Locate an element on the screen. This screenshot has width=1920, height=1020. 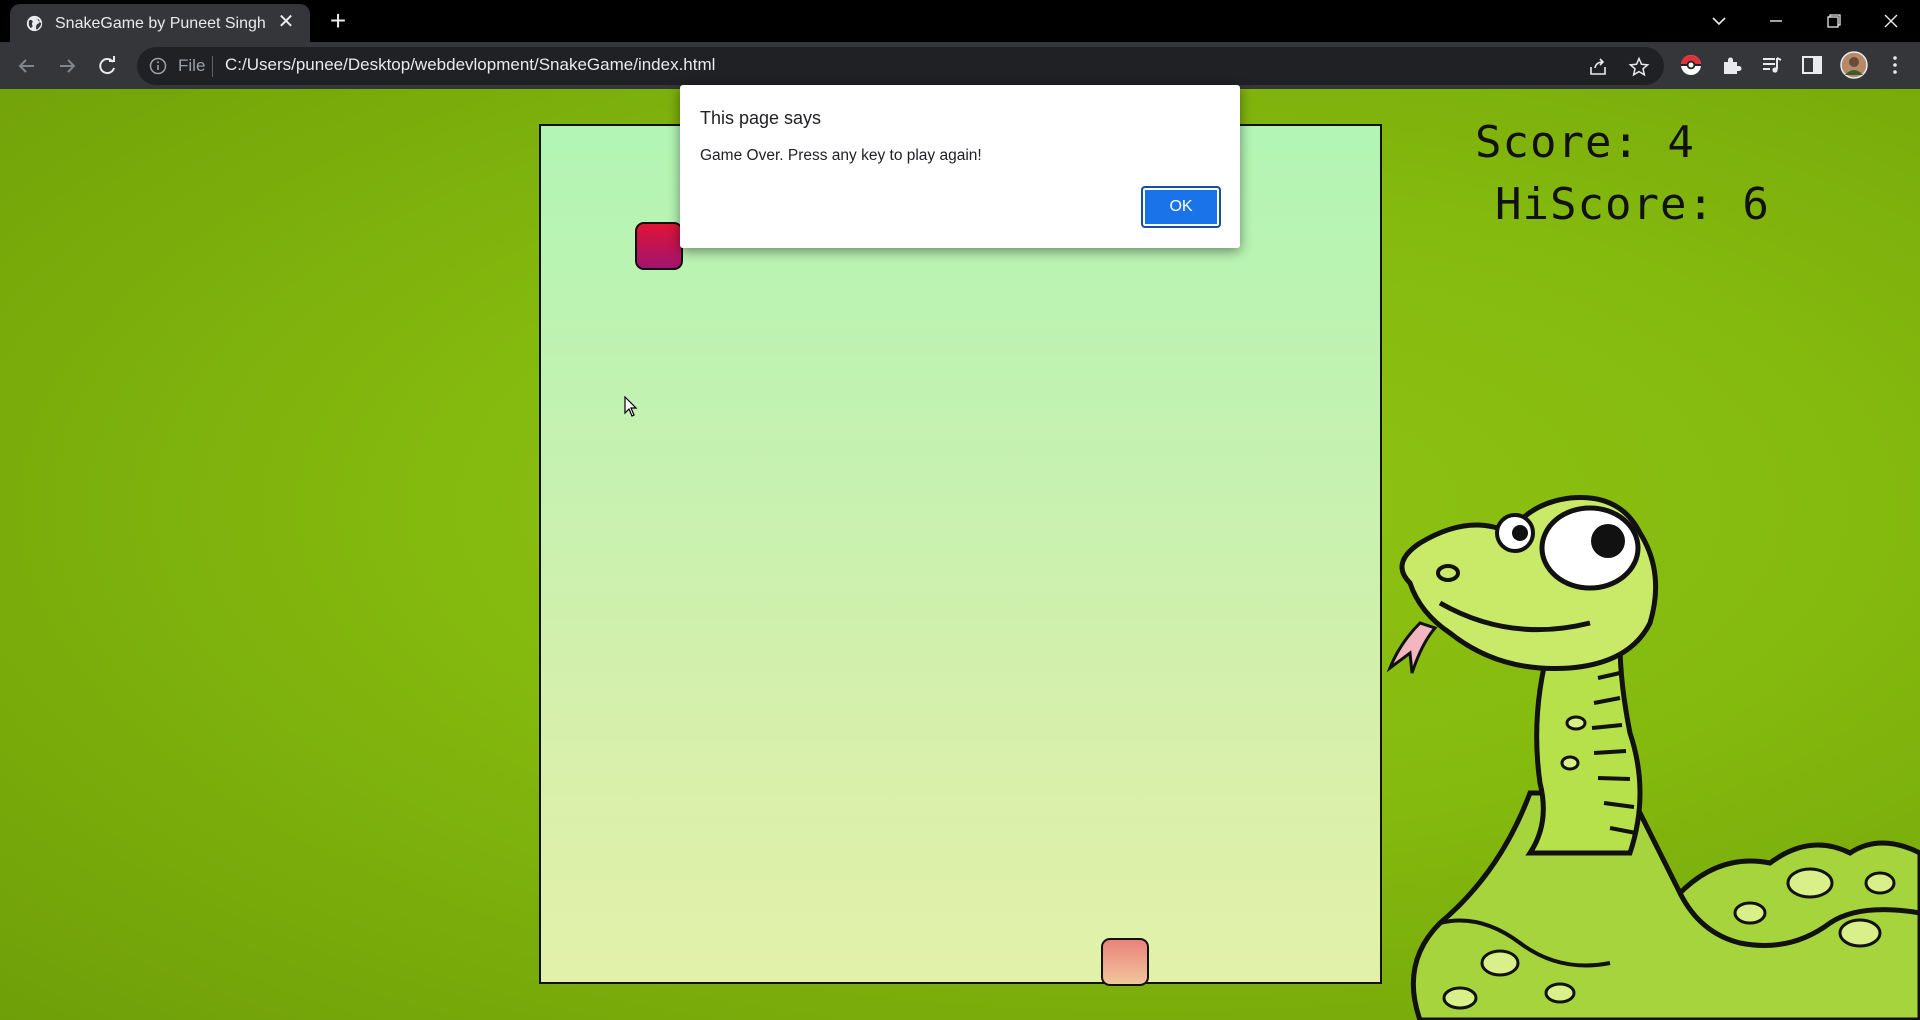
tab-close-icon: ✕ is located at coordinates (286, 22).